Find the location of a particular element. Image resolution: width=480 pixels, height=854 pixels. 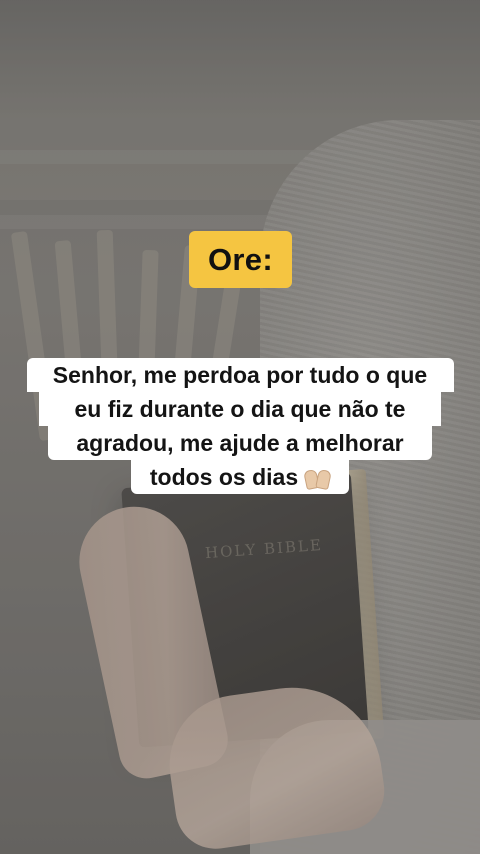

prayer-line-text: Senhor, me perdoa por tudo o que is located at coordinates (240, 375).